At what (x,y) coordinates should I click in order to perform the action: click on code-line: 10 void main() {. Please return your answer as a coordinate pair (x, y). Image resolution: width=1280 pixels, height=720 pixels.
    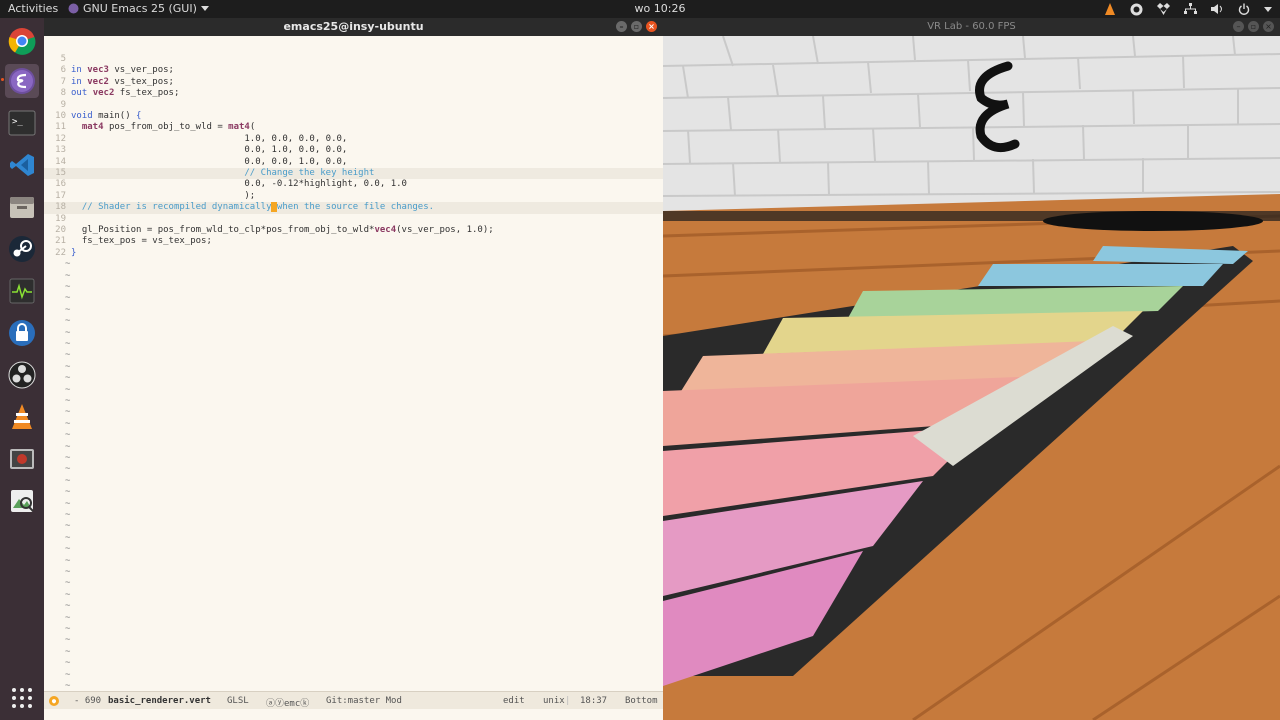
    Looking at the image, I should click on (353, 116).